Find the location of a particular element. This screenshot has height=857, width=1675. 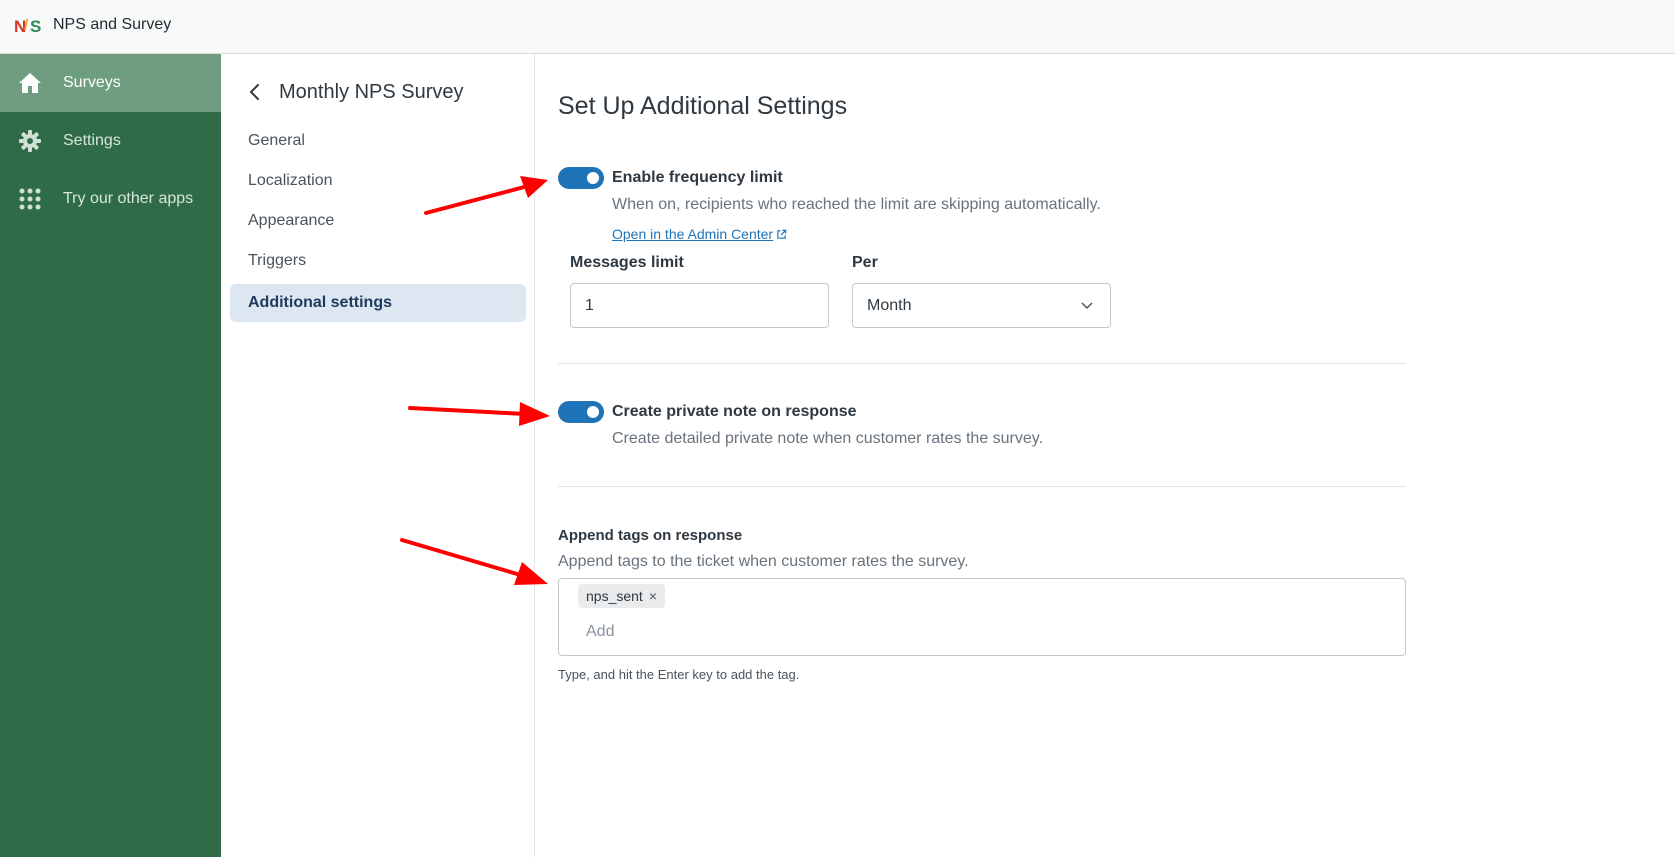

tag-chip: nps_sent × is located at coordinates (622, 596).